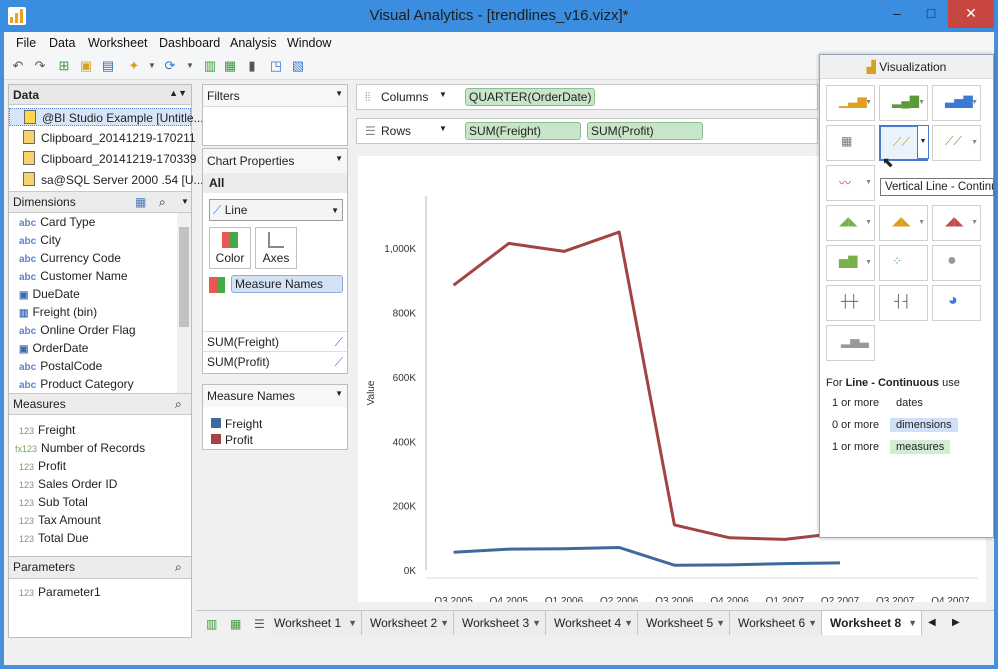 Image resolution: width=998 pixels, height=669 pixels. I want to click on pill-quarter-orderdate: QUARTER(OrderDate), so click(530, 97).